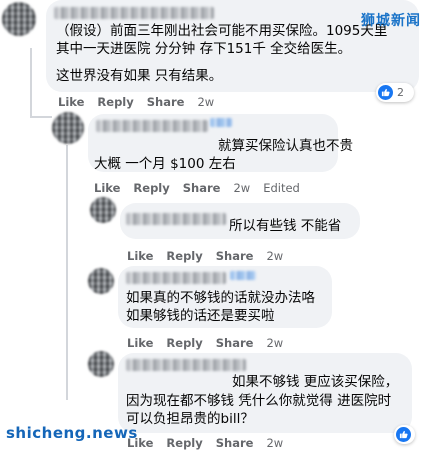 This screenshot has width=431, height=450. Describe the element at coordinates (222, 31) in the screenshot. I see `comment-text-line: （假设）前面三年刚出社会可能不用买保险。1095天里` at that location.